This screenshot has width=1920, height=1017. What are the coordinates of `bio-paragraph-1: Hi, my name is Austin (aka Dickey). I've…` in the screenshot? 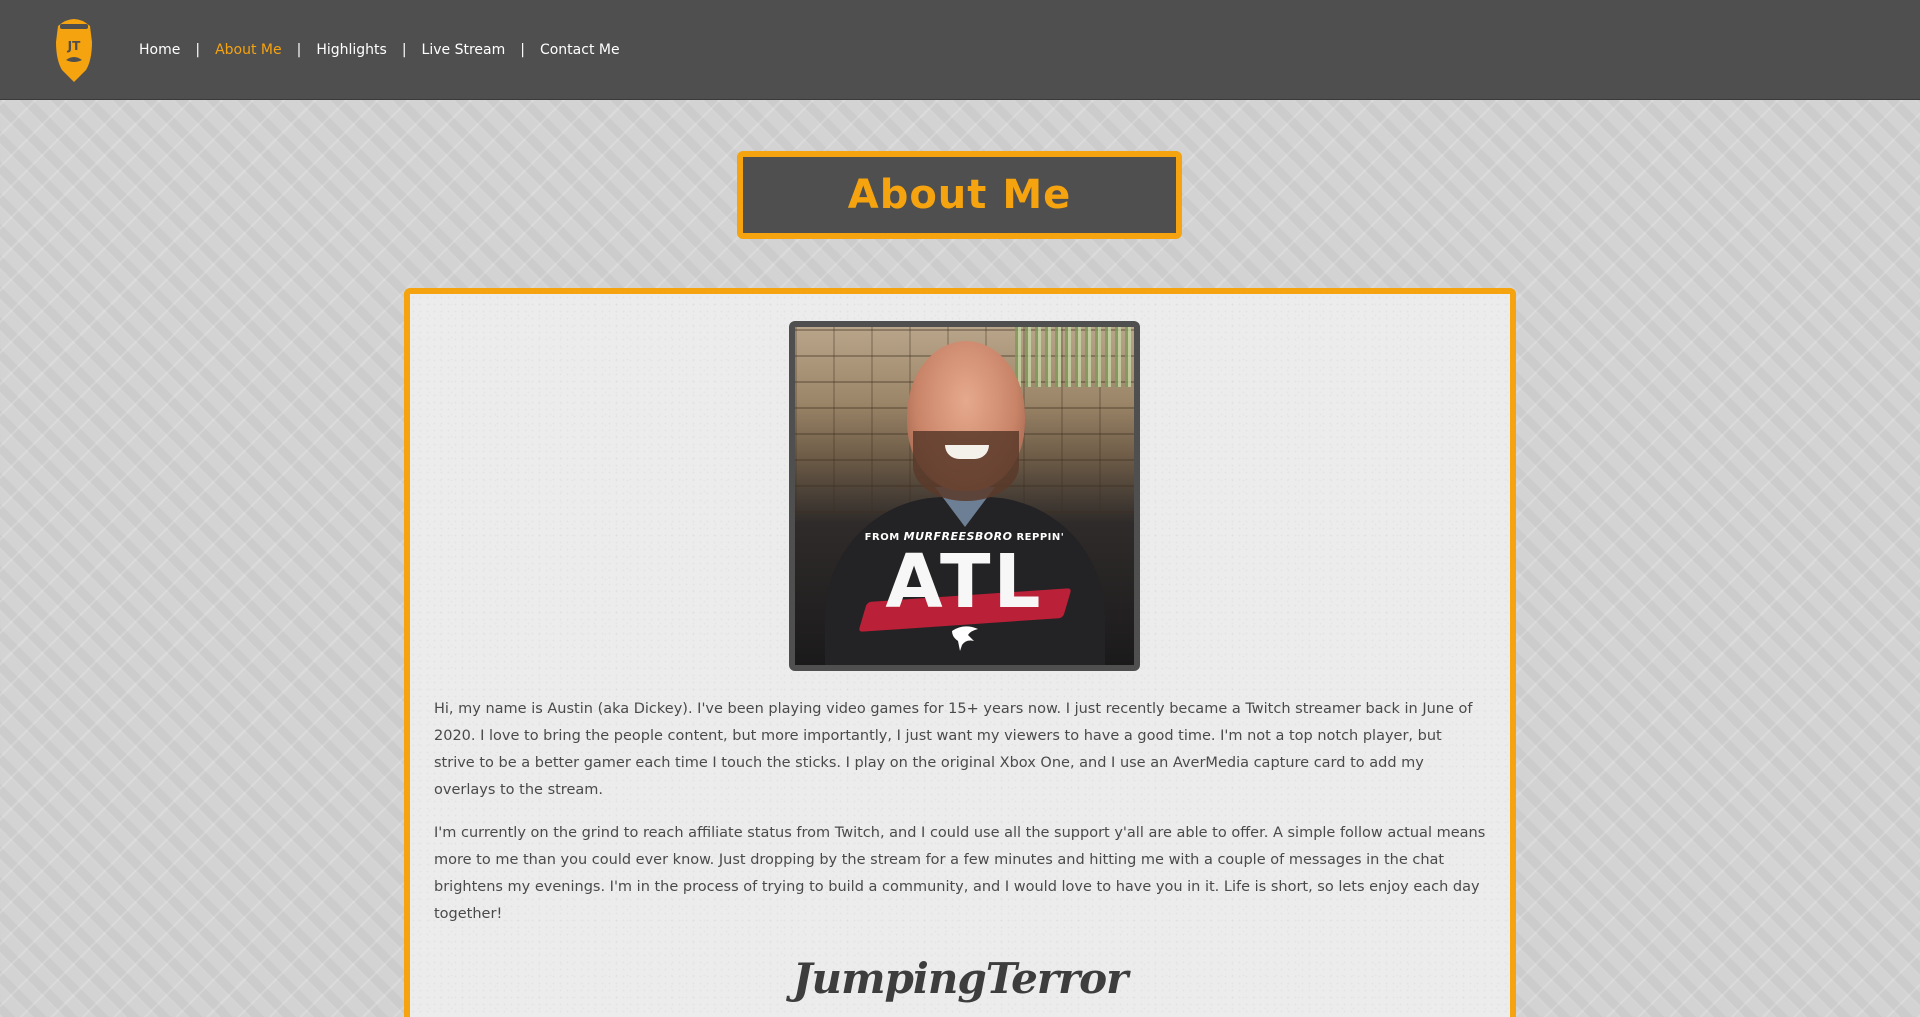 It's located at (953, 749).